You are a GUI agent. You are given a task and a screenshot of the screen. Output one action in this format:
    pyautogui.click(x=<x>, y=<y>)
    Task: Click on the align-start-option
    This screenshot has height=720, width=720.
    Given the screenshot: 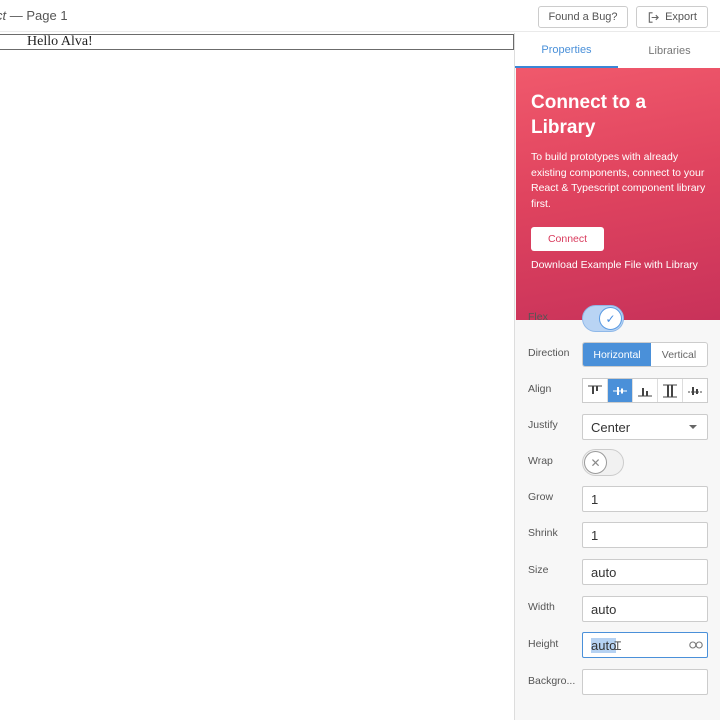 What is the action you would take?
    pyautogui.click(x=595, y=390)
    